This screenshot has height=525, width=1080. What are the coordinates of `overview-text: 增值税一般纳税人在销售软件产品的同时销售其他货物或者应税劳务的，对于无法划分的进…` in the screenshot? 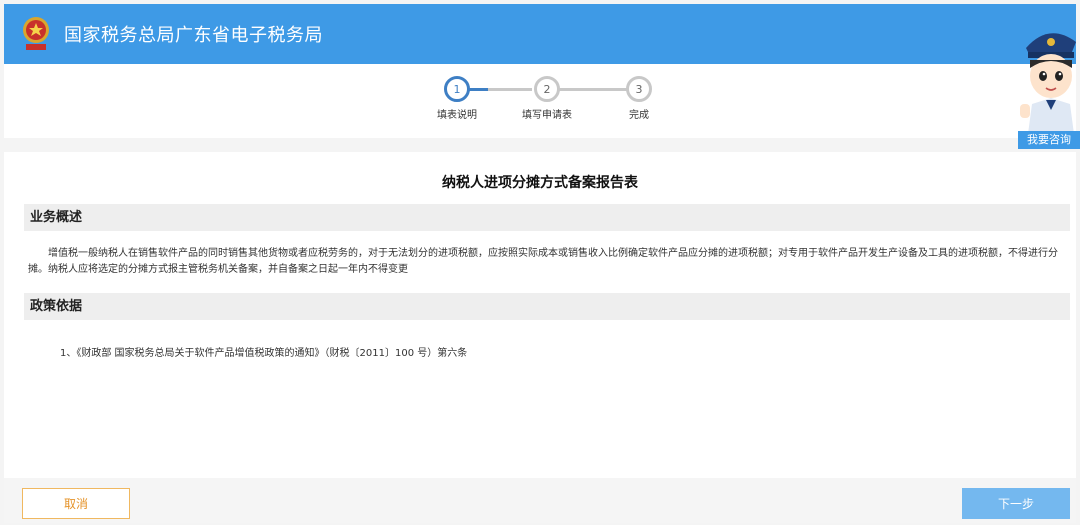 It's located at (543, 261).